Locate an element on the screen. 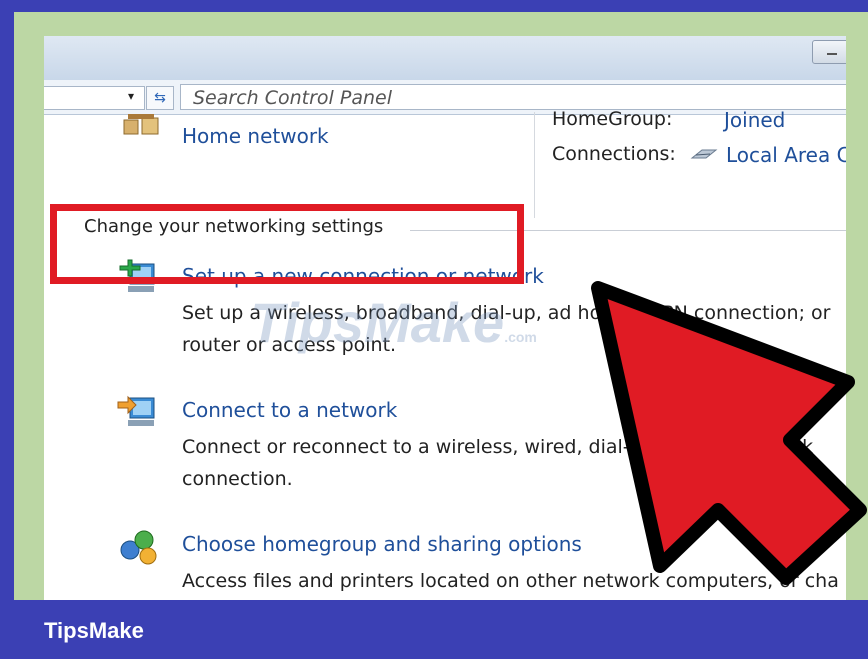 This screenshot has width=868, height=659. footer-brand: TipsMake is located at coordinates (94, 630).